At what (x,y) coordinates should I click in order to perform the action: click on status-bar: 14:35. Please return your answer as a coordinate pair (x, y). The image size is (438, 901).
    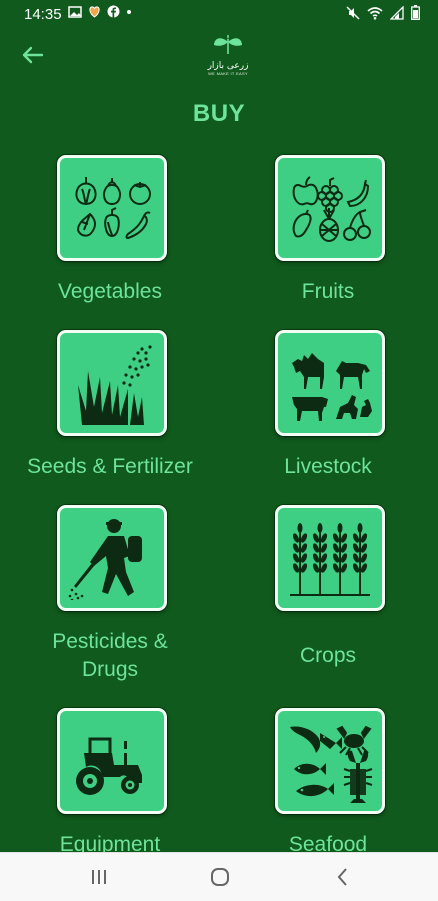
    Looking at the image, I should click on (219, 14).